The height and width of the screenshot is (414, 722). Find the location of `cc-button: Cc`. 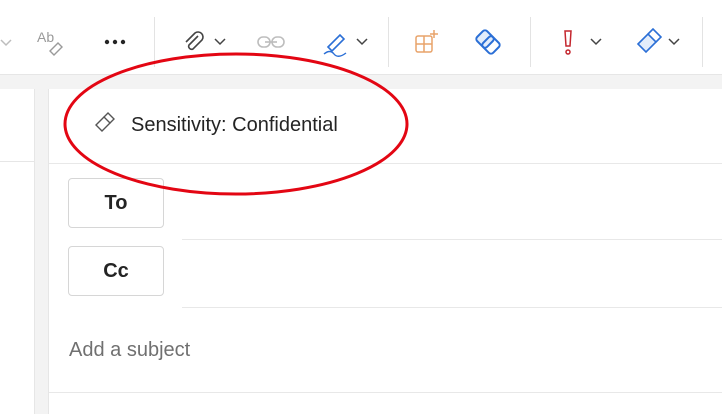

cc-button: Cc is located at coordinates (116, 271).